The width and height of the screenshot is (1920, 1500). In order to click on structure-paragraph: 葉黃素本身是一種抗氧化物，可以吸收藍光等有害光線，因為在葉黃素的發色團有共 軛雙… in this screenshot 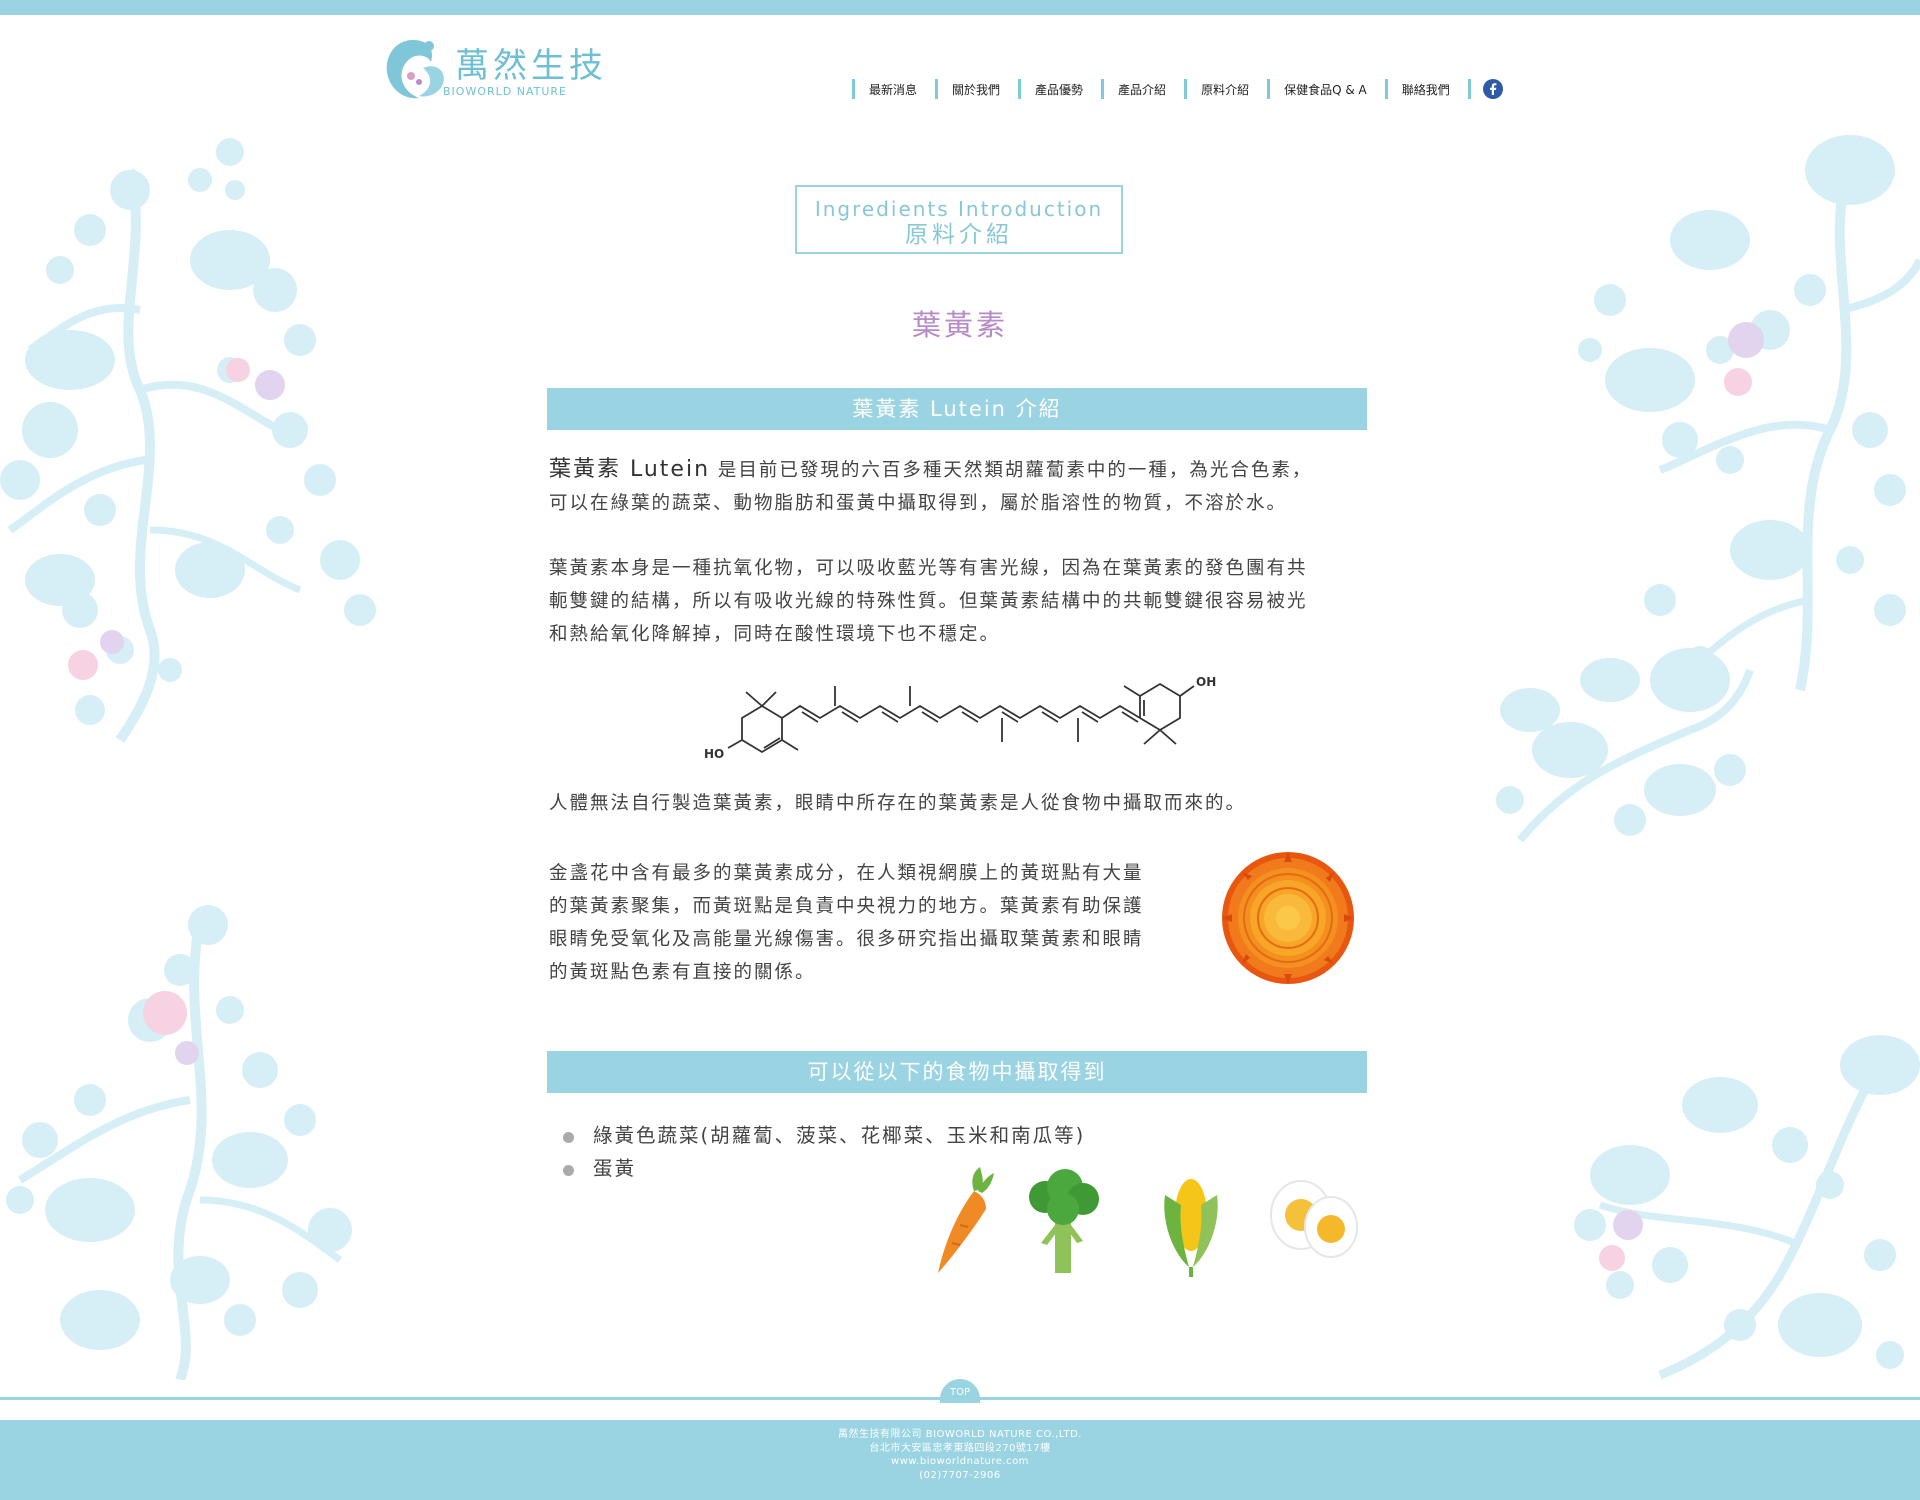, I will do `click(959, 601)`.